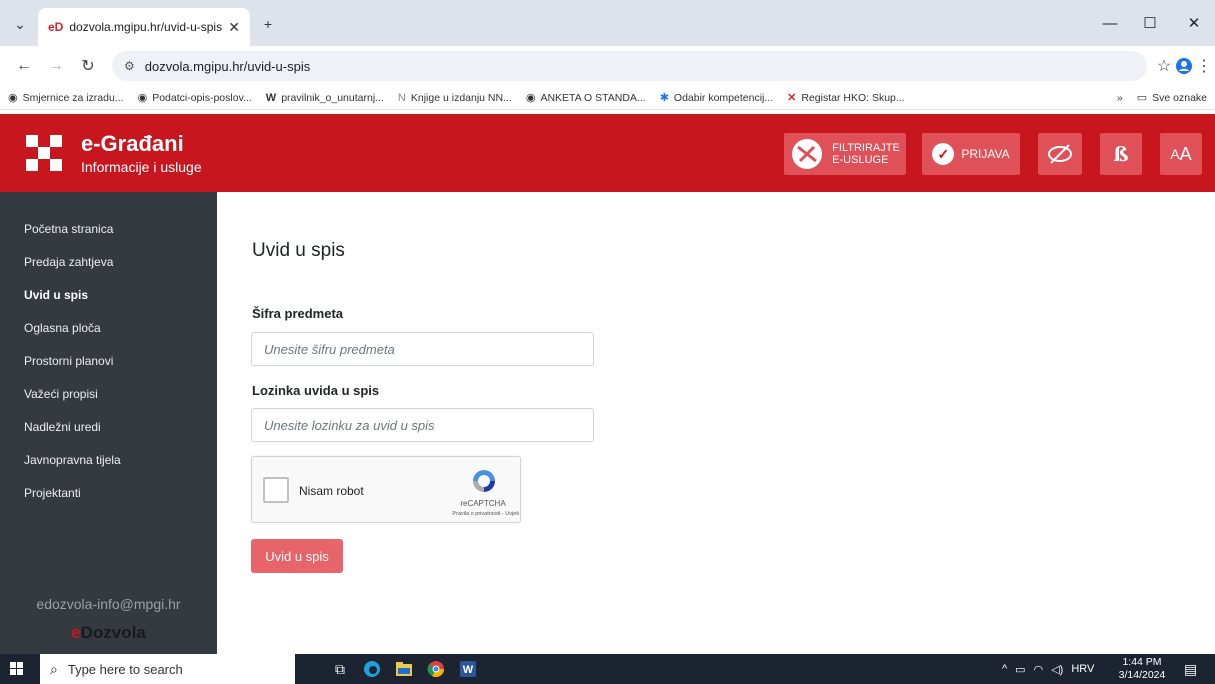 This screenshot has width=1215, height=684. I want to click on recaptcha-brand: reCAPTCHA, so click(483, 503).